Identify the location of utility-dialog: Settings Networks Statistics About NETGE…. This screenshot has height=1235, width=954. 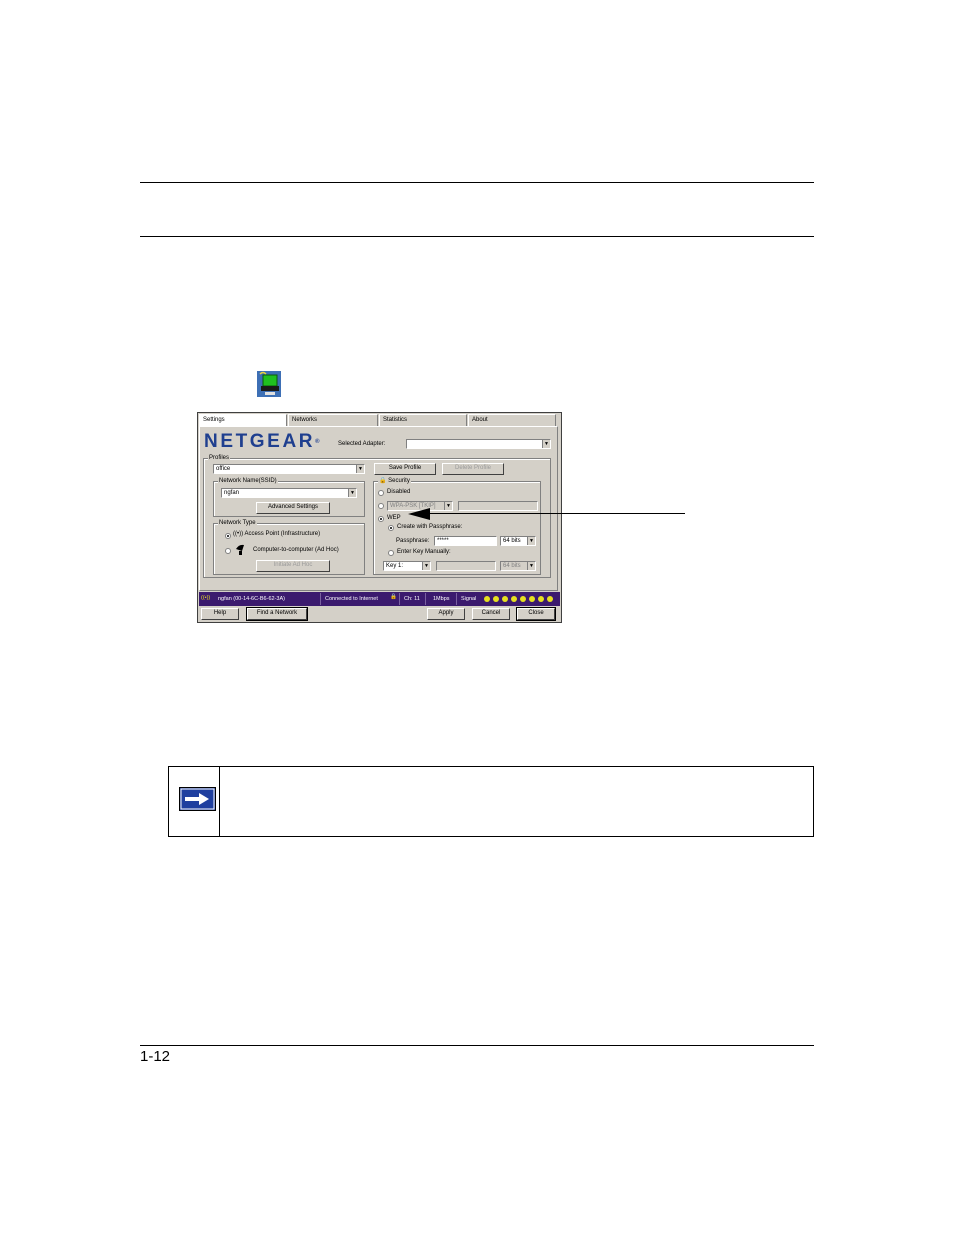
(379, 517).